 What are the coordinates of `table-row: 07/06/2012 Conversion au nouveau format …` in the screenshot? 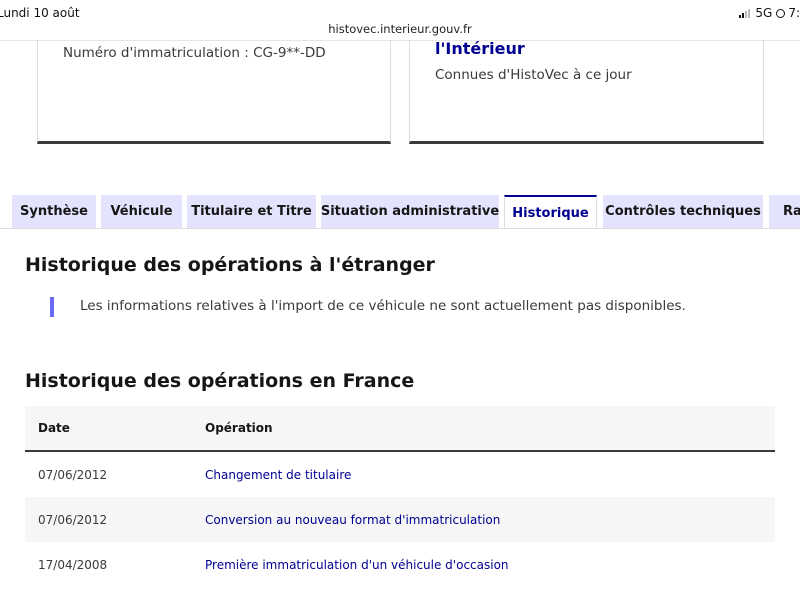 It's located at (400, 519).